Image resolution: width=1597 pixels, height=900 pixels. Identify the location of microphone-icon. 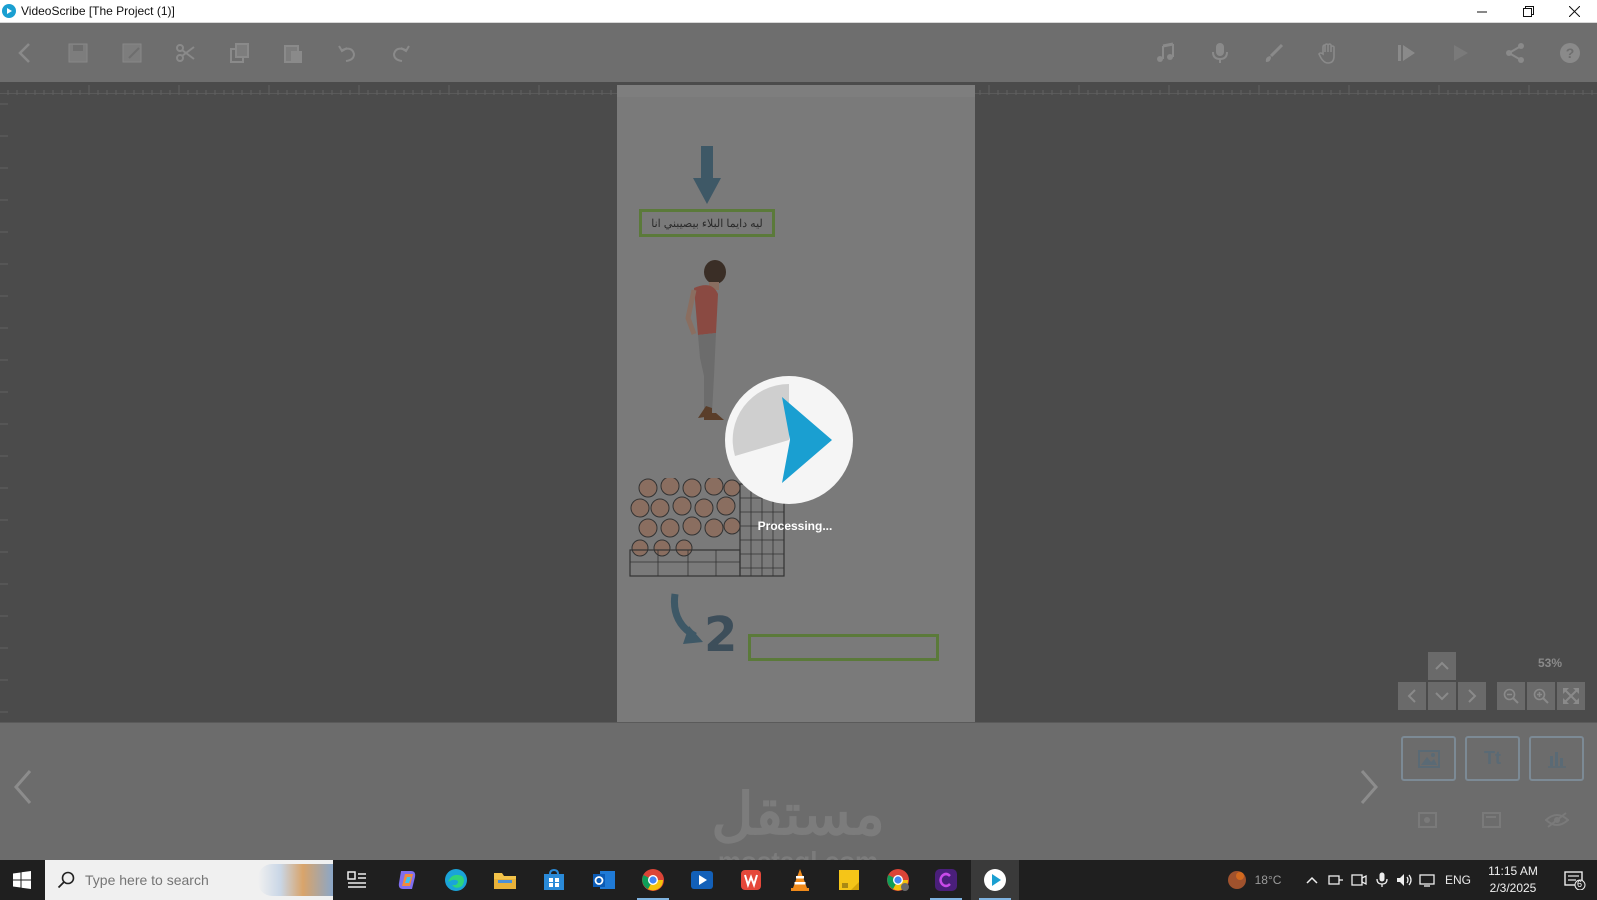
(1220, 53).